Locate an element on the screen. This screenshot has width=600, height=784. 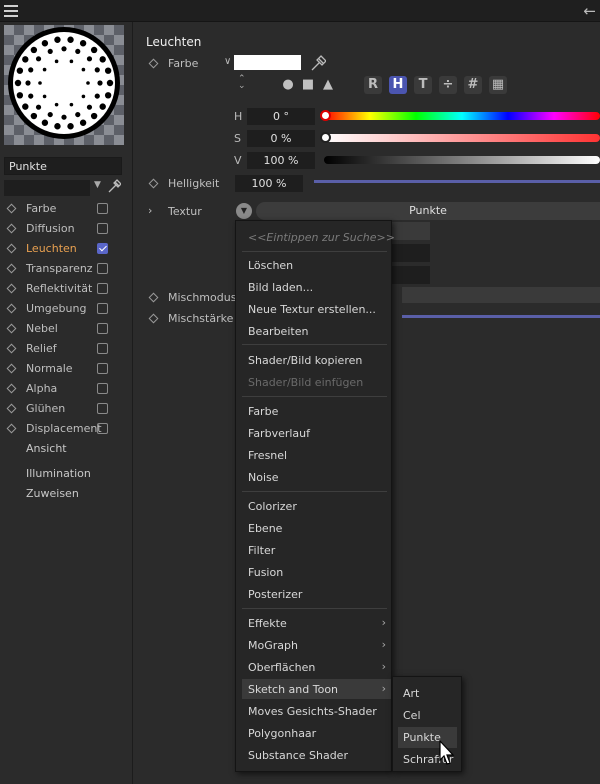
texture-dropdown-button: ▼ is located at coordinates (244, 211).